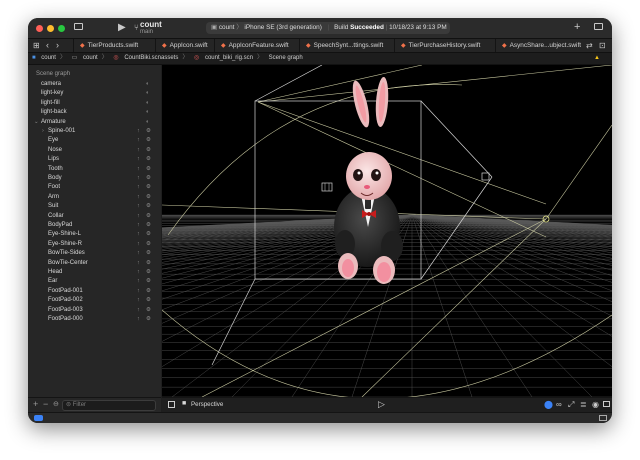 The width and height of the screenshot is (640, 460). Describe the element at coordinates (94, 150) in the screenshot. I see `scene-node-row: Nose ⚙ ↑` at that location.